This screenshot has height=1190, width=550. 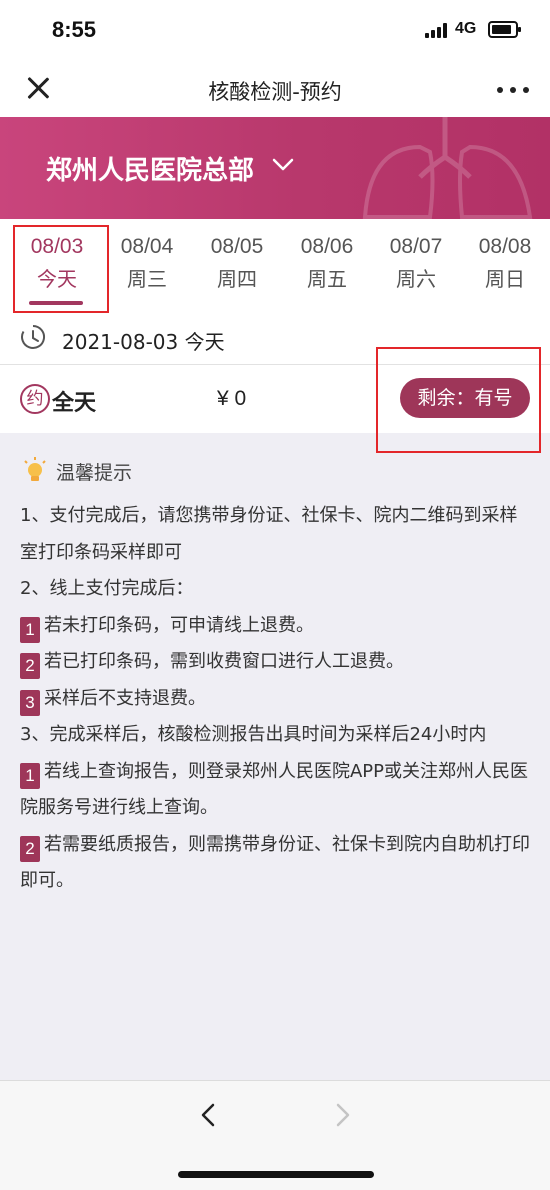 I want to click on tip-line: 1、支付完成后，请您携带身份证、社保卡、院内二维码到采样室打印条码采样即可, so click(x=269, y=534).